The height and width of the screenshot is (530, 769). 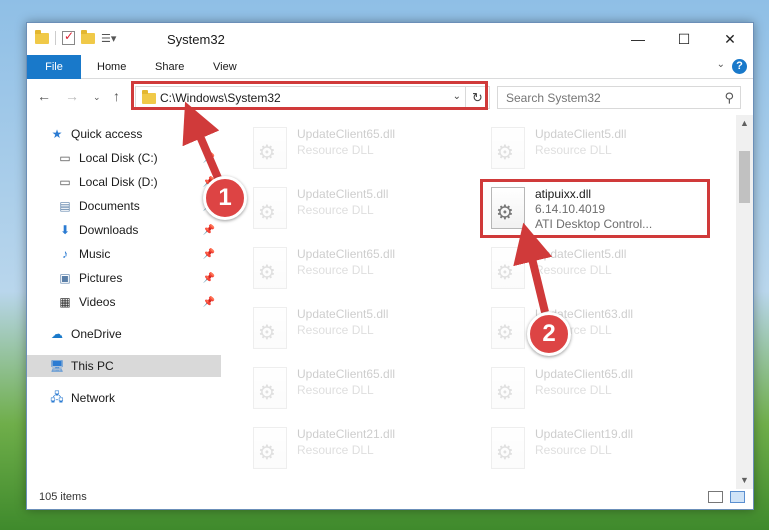 I want to click on step-2-badge: 2, so click(x=549, y=334).